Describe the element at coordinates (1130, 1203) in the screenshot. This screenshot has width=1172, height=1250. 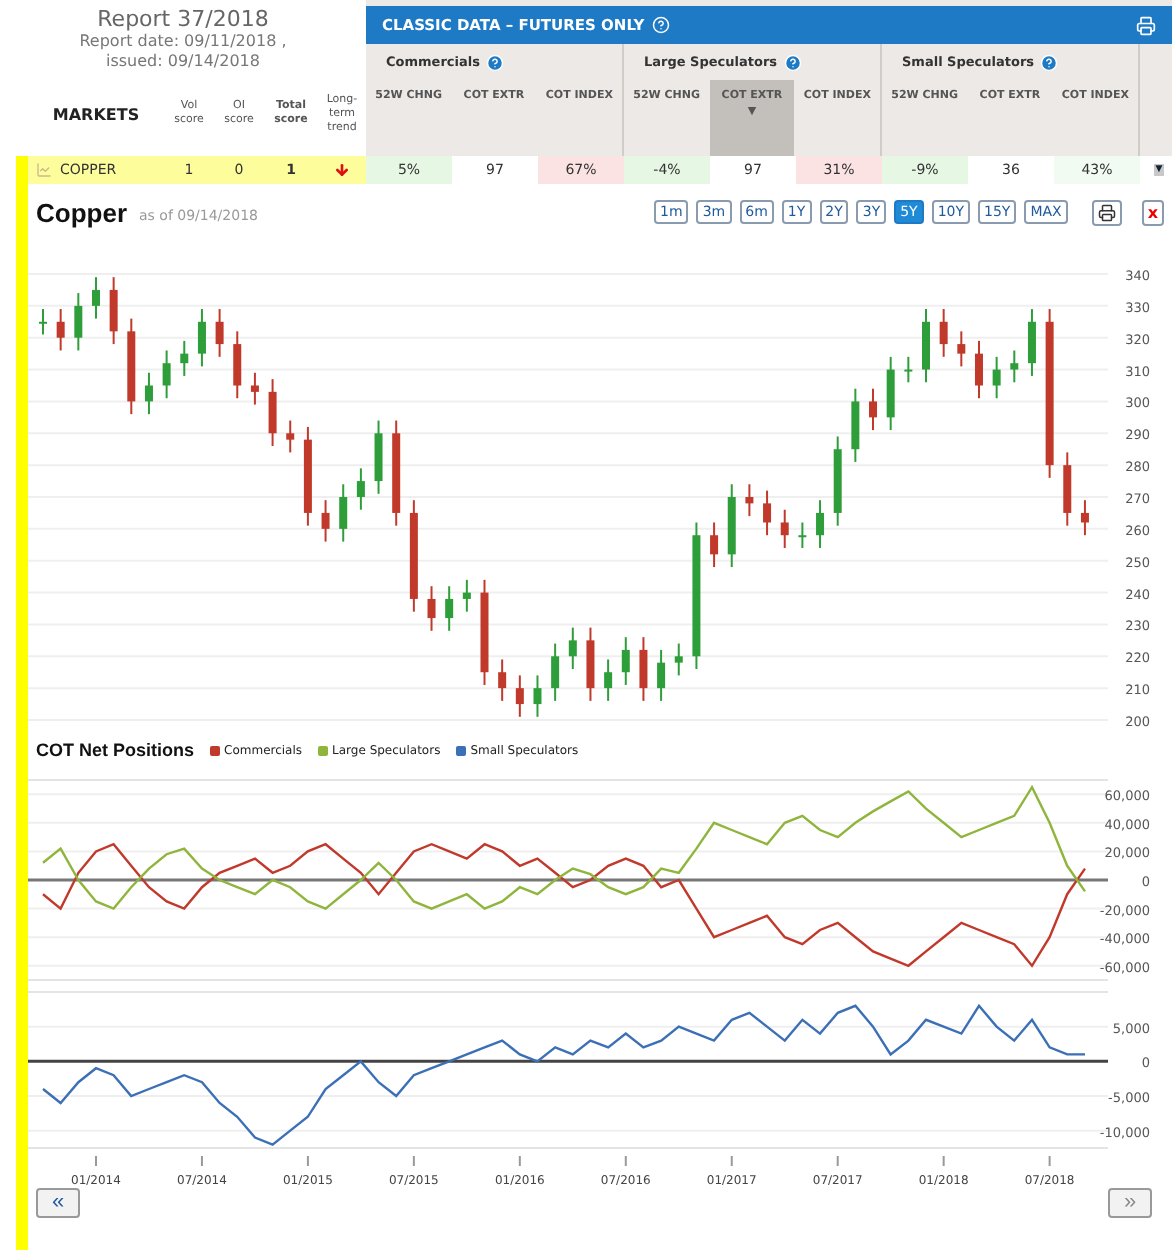
I see `next-button: »` at that location.